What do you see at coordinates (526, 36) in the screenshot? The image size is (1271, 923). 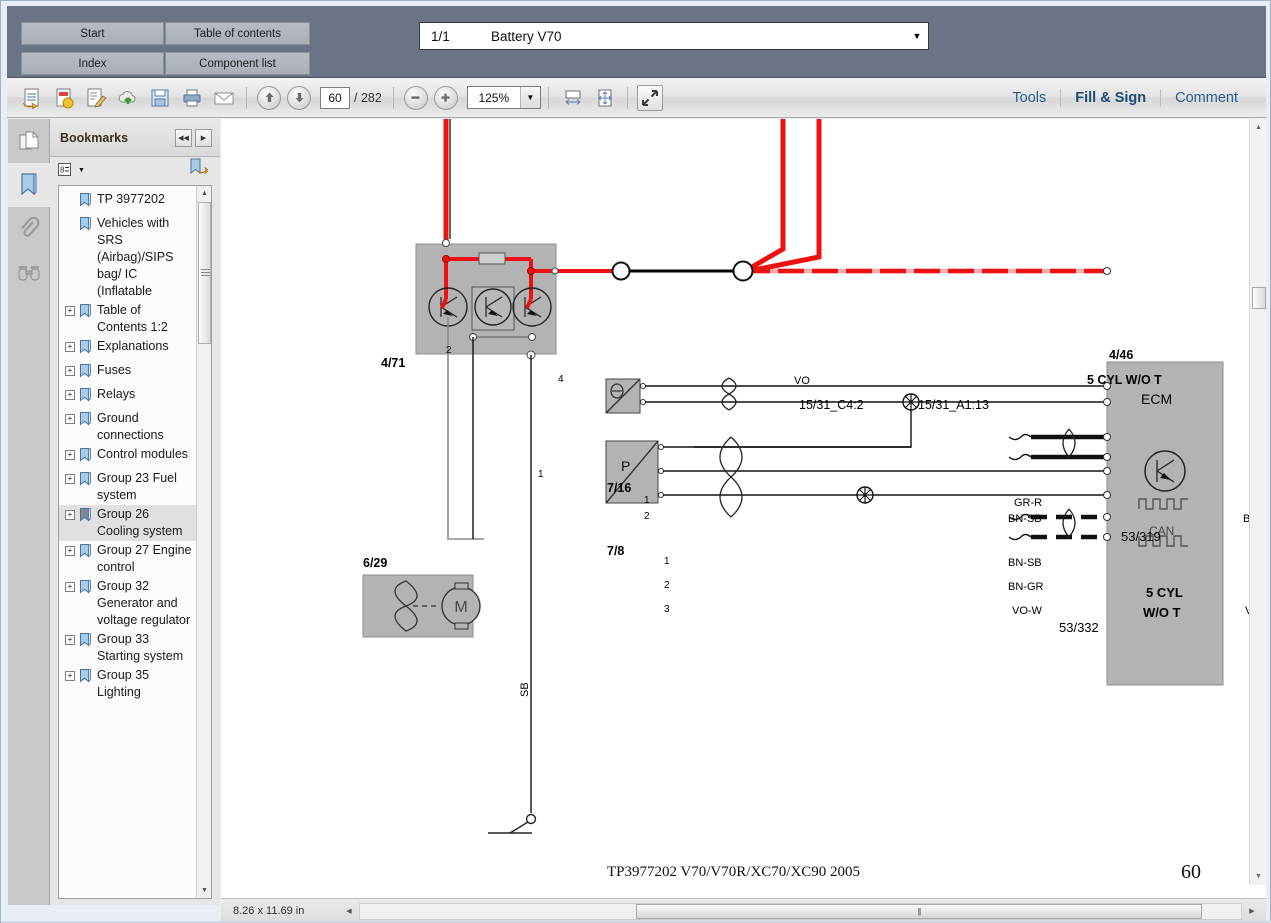 I see `document-title: Battery V70` at bounding box center [526, 36].